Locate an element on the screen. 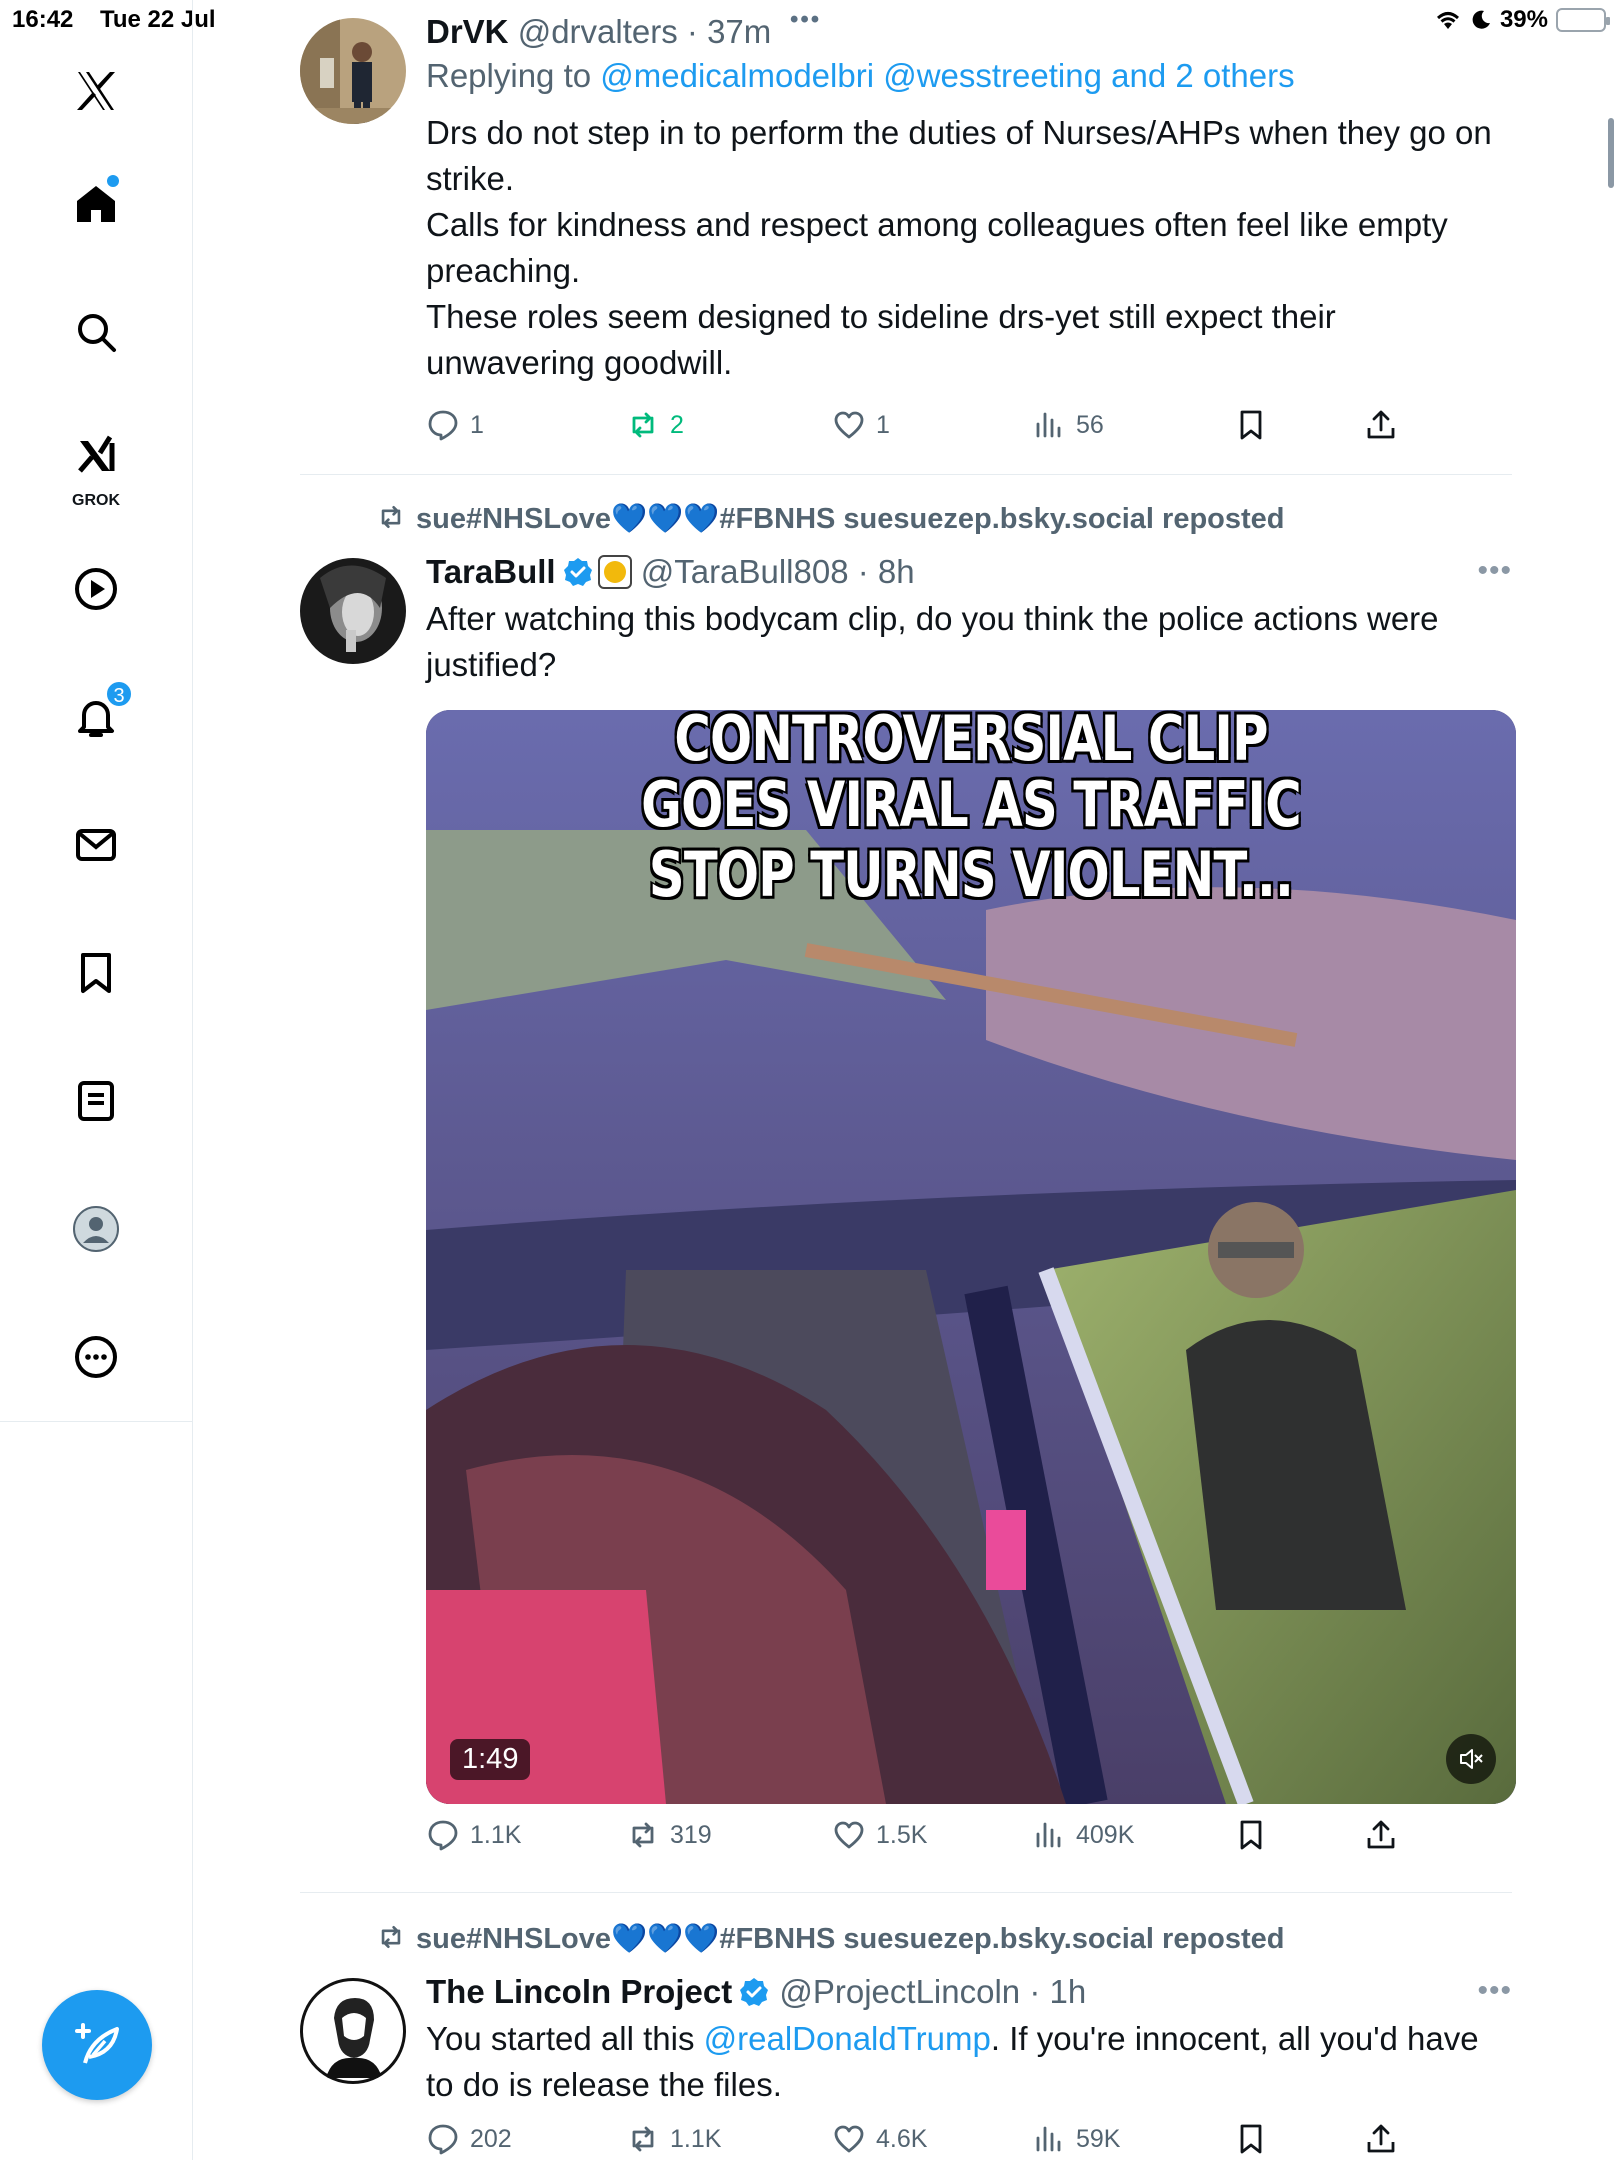 This screenshot has height=2160, width=1620. video-duration: 1:49 is located at coordinates (490, 1759).